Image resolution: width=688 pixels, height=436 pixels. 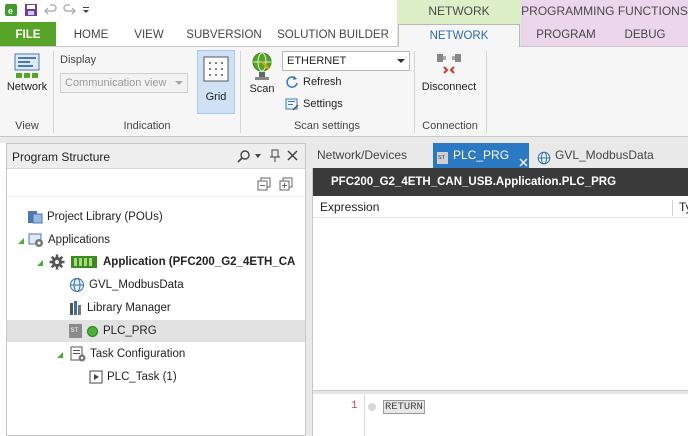 I want to click on tree-item-gvl-modbusdata: GVL_ModbusData, so click(x=156, y=285).